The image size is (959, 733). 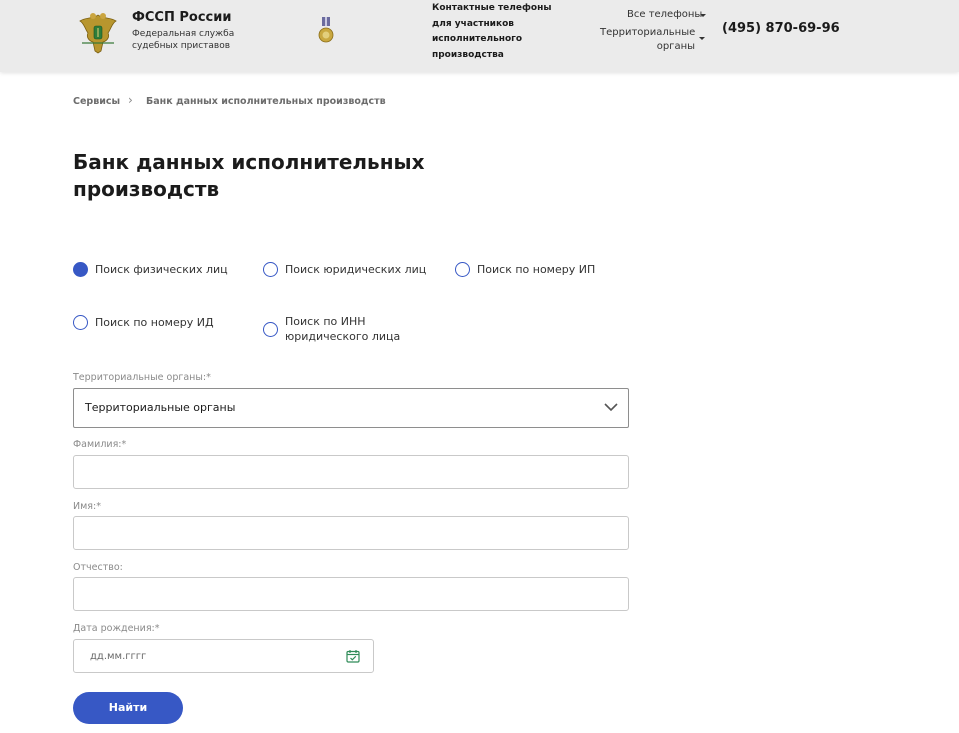 What do you see at coordinates (100, 444) in the screenshot?
I see `lastname-field-label: Фамилия:*` at bounding box center [100, 444].